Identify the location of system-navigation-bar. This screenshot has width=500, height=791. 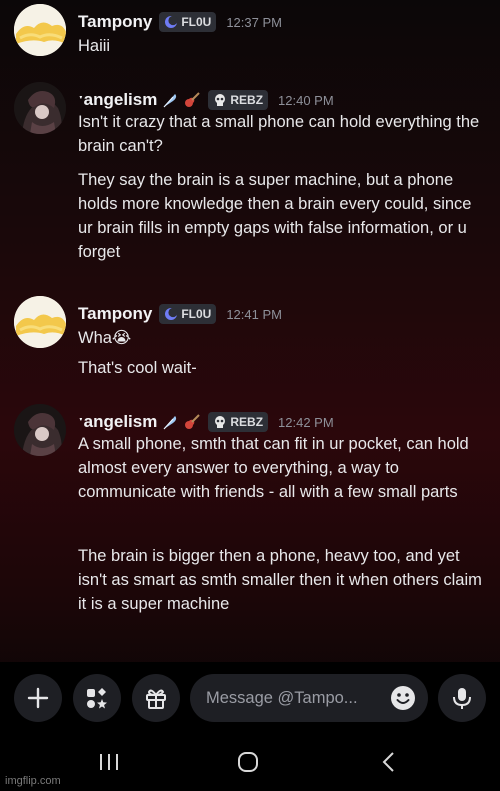
(250, 762).